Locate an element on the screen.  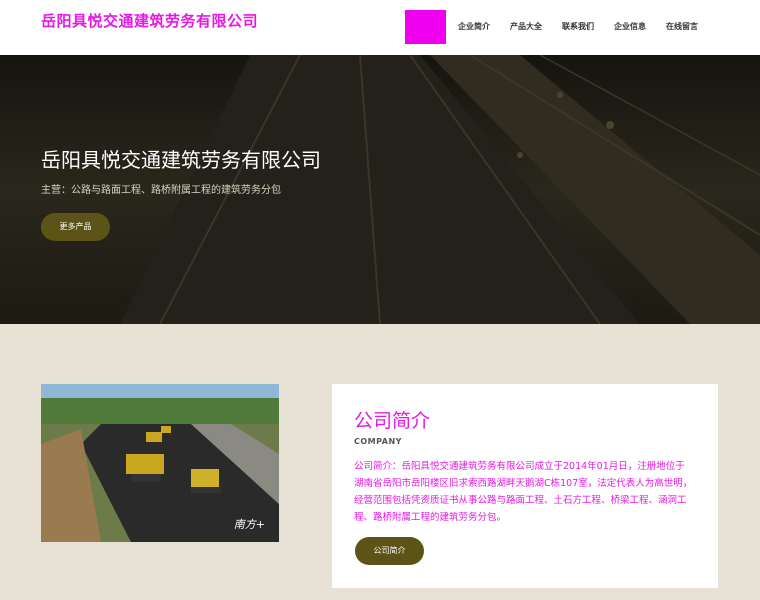
nav-item-products: 产品大全 is located at coordinates (526, 27).